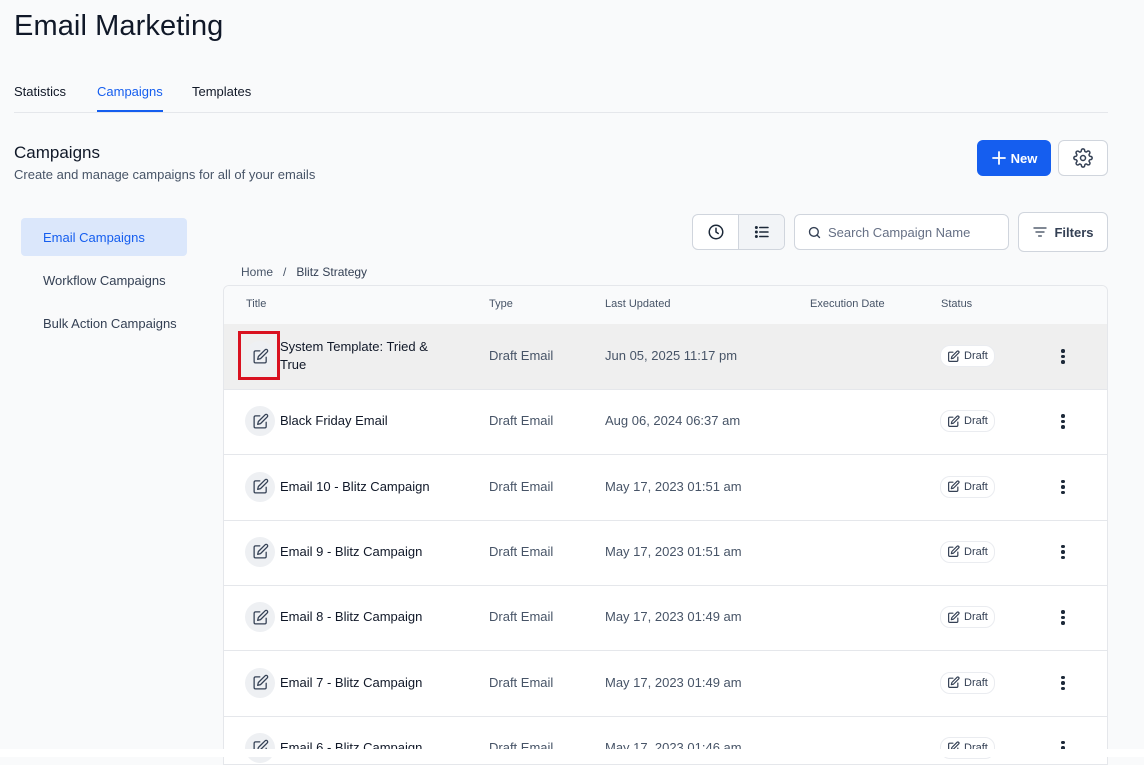  Describe the element at coordinates (365, 617) in the screenshot. I see `campaign-title: Email 8 - Blitz Campaign` at that location.